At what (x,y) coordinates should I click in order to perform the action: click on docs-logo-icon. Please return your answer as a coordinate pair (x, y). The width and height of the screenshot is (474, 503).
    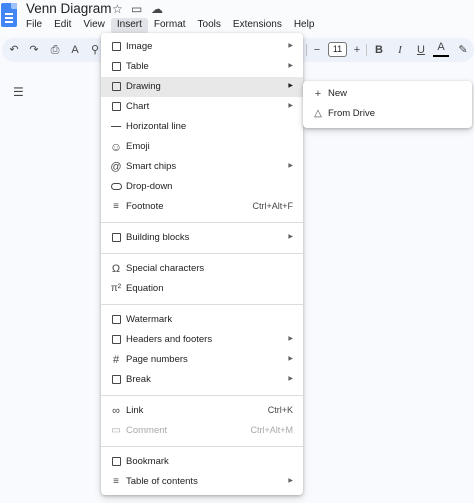
    Looking at the image, I should click on (9, 15).